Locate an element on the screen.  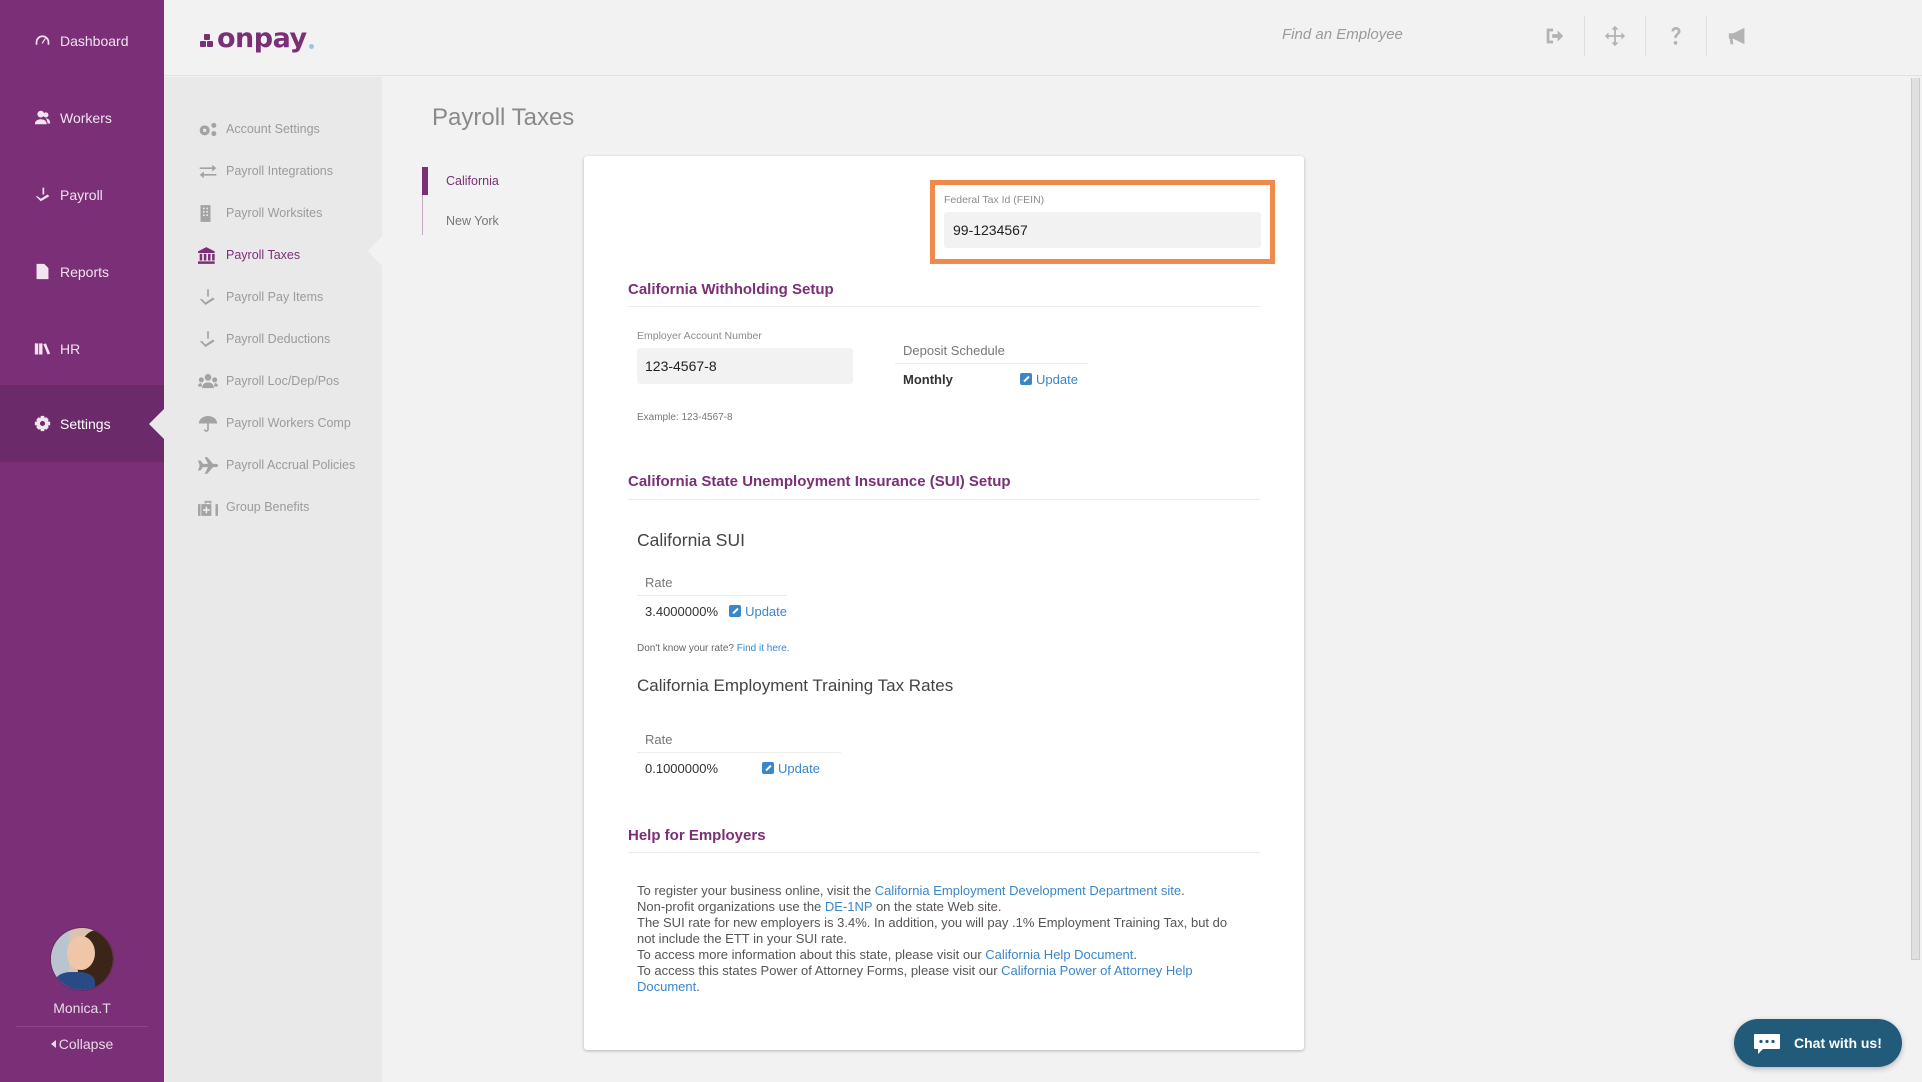
ett-rate-table: Rate 0.1000000% Update is located at coordinates (739, 756).